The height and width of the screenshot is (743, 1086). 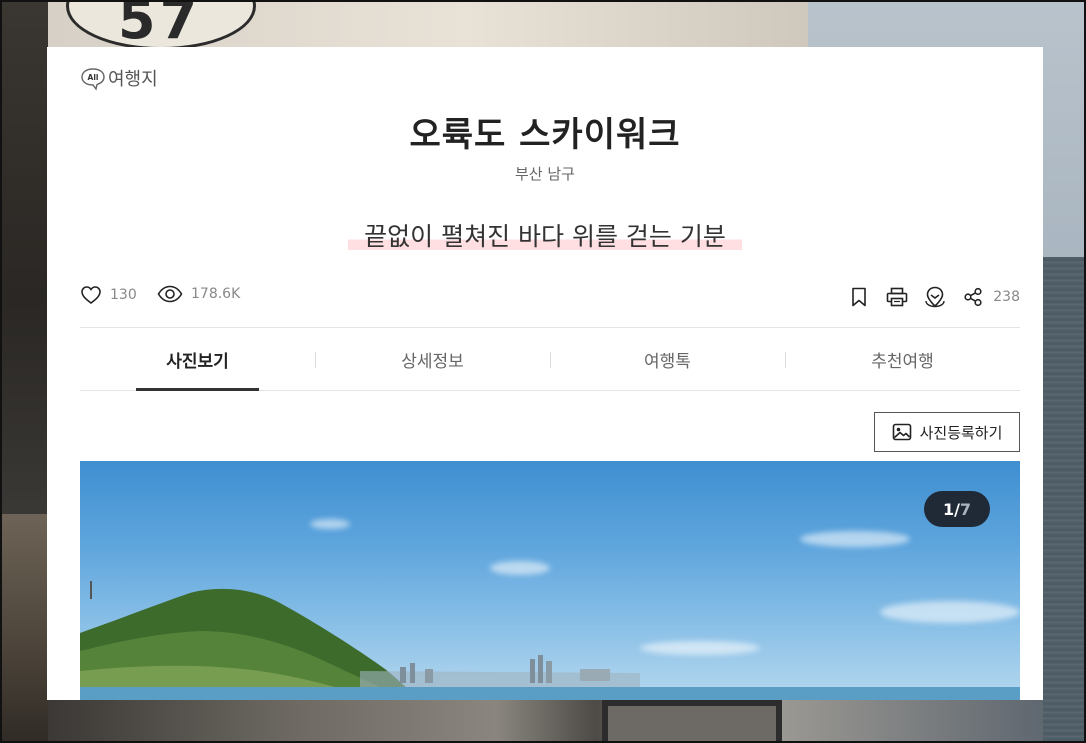 What do you see at coordinates (545, 235) in the screenshot?
I see `tagline: 끝없이 펼쳐진 바다 위를 걷는 기분` at bounding box center [545, 235].